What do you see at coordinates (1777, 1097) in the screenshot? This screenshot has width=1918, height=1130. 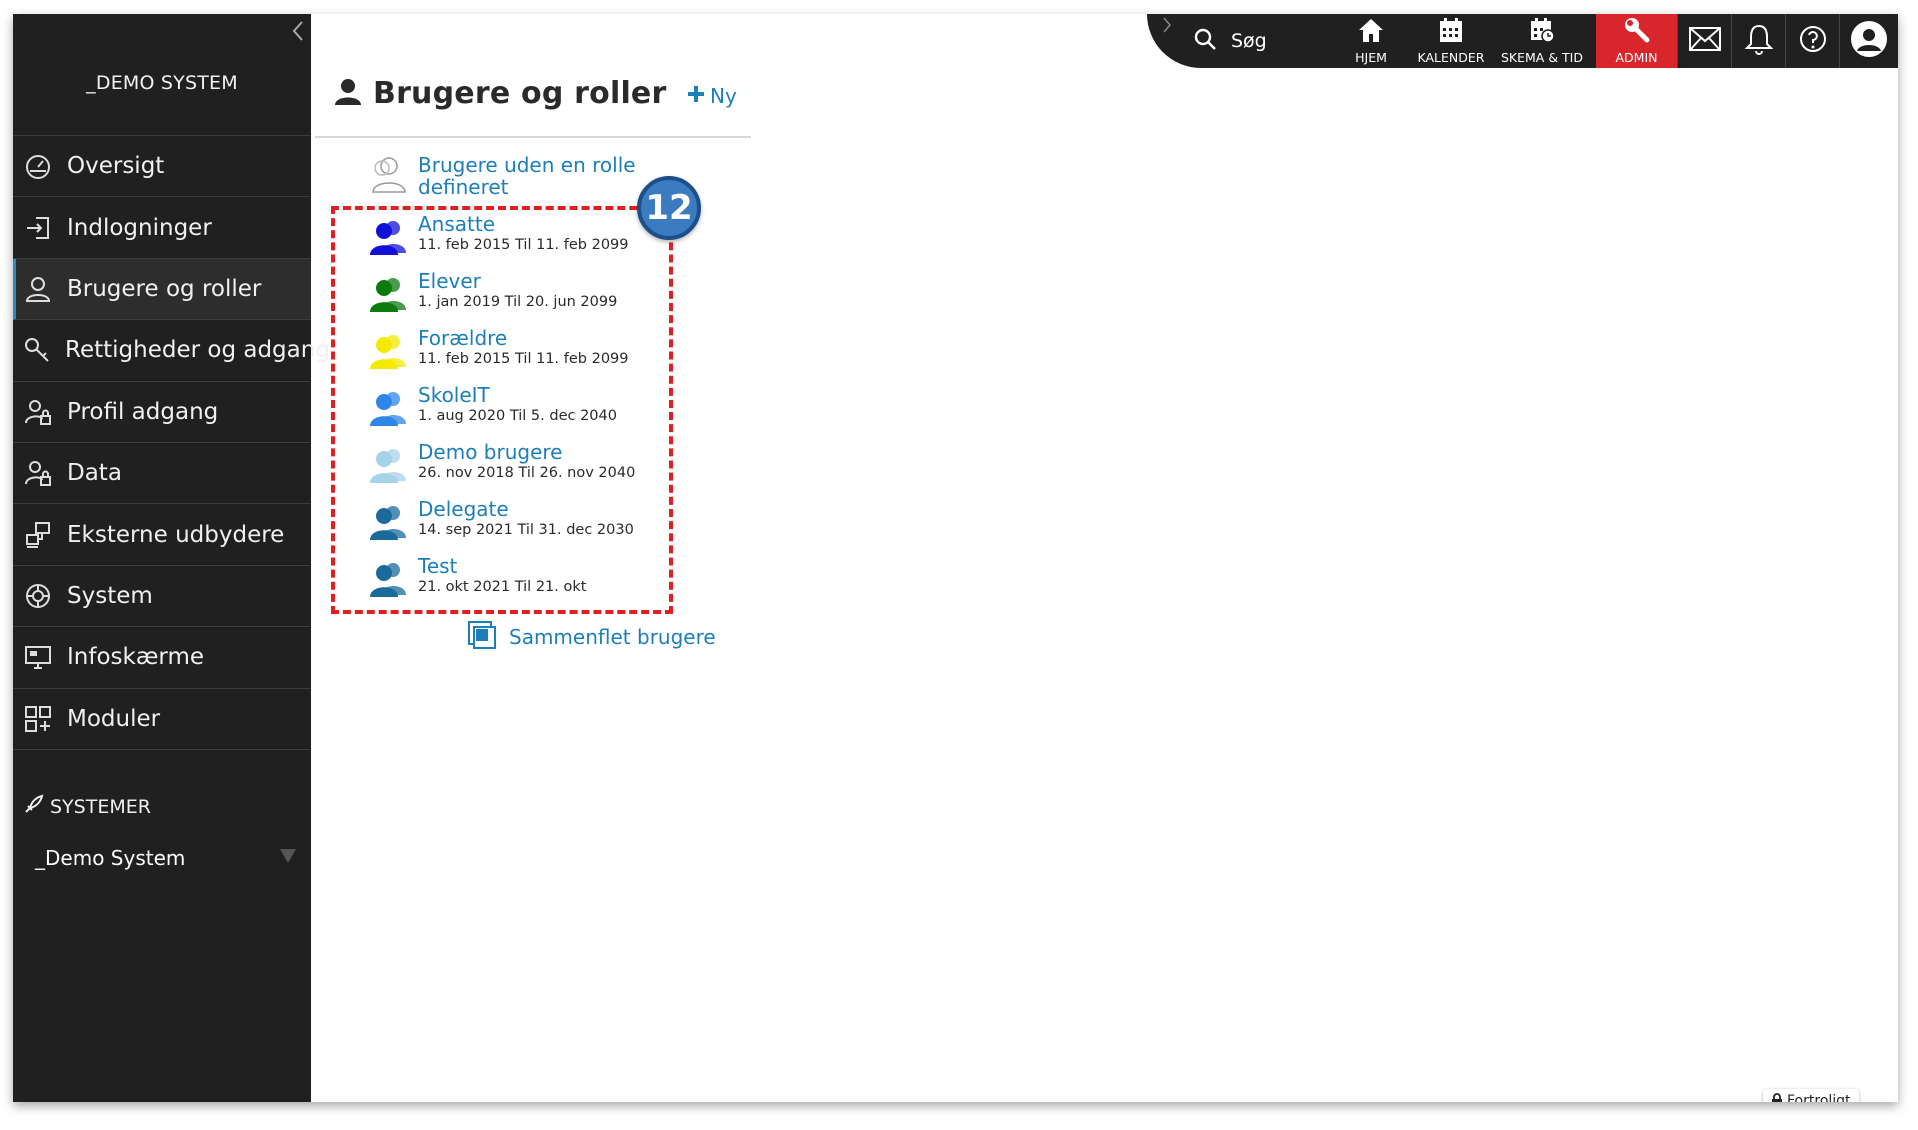 I see `lock-icon` at bounding box center [1777, 1097].